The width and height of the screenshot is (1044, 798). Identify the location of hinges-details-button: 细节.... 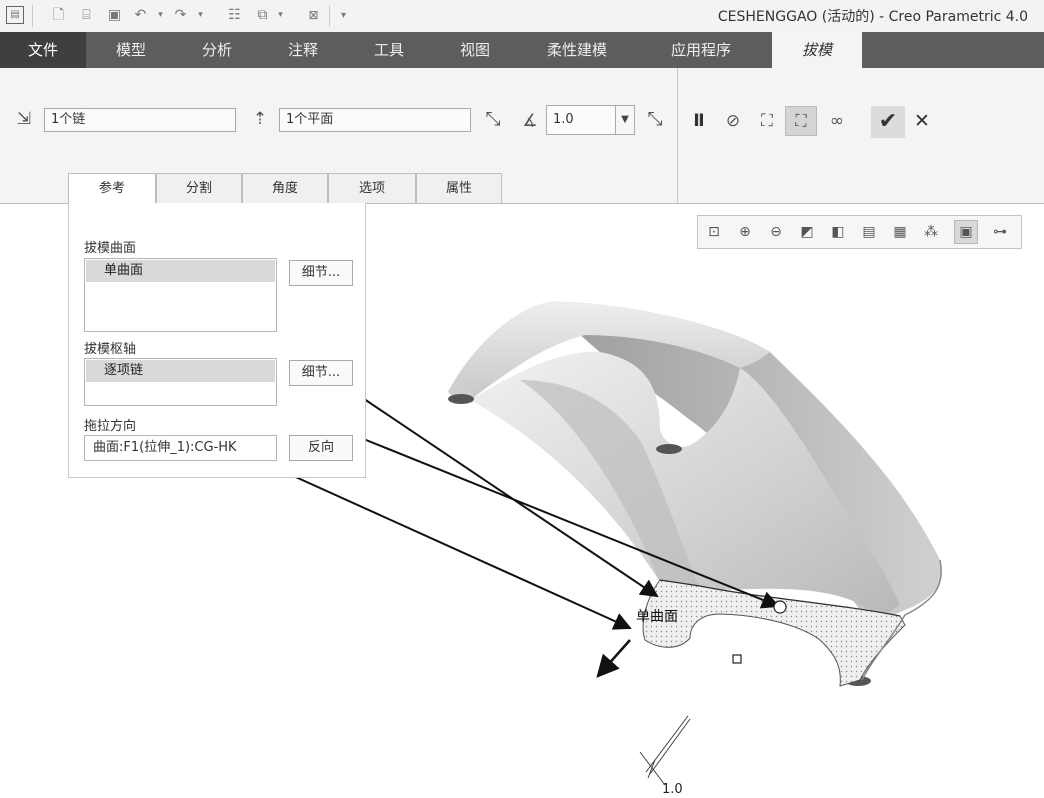
(321, 373).